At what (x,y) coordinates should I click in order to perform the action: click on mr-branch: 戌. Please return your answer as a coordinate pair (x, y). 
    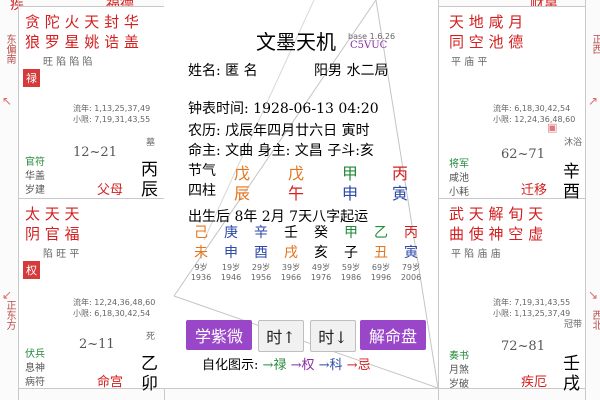
    Looking at the image, I should click on (571, 384).